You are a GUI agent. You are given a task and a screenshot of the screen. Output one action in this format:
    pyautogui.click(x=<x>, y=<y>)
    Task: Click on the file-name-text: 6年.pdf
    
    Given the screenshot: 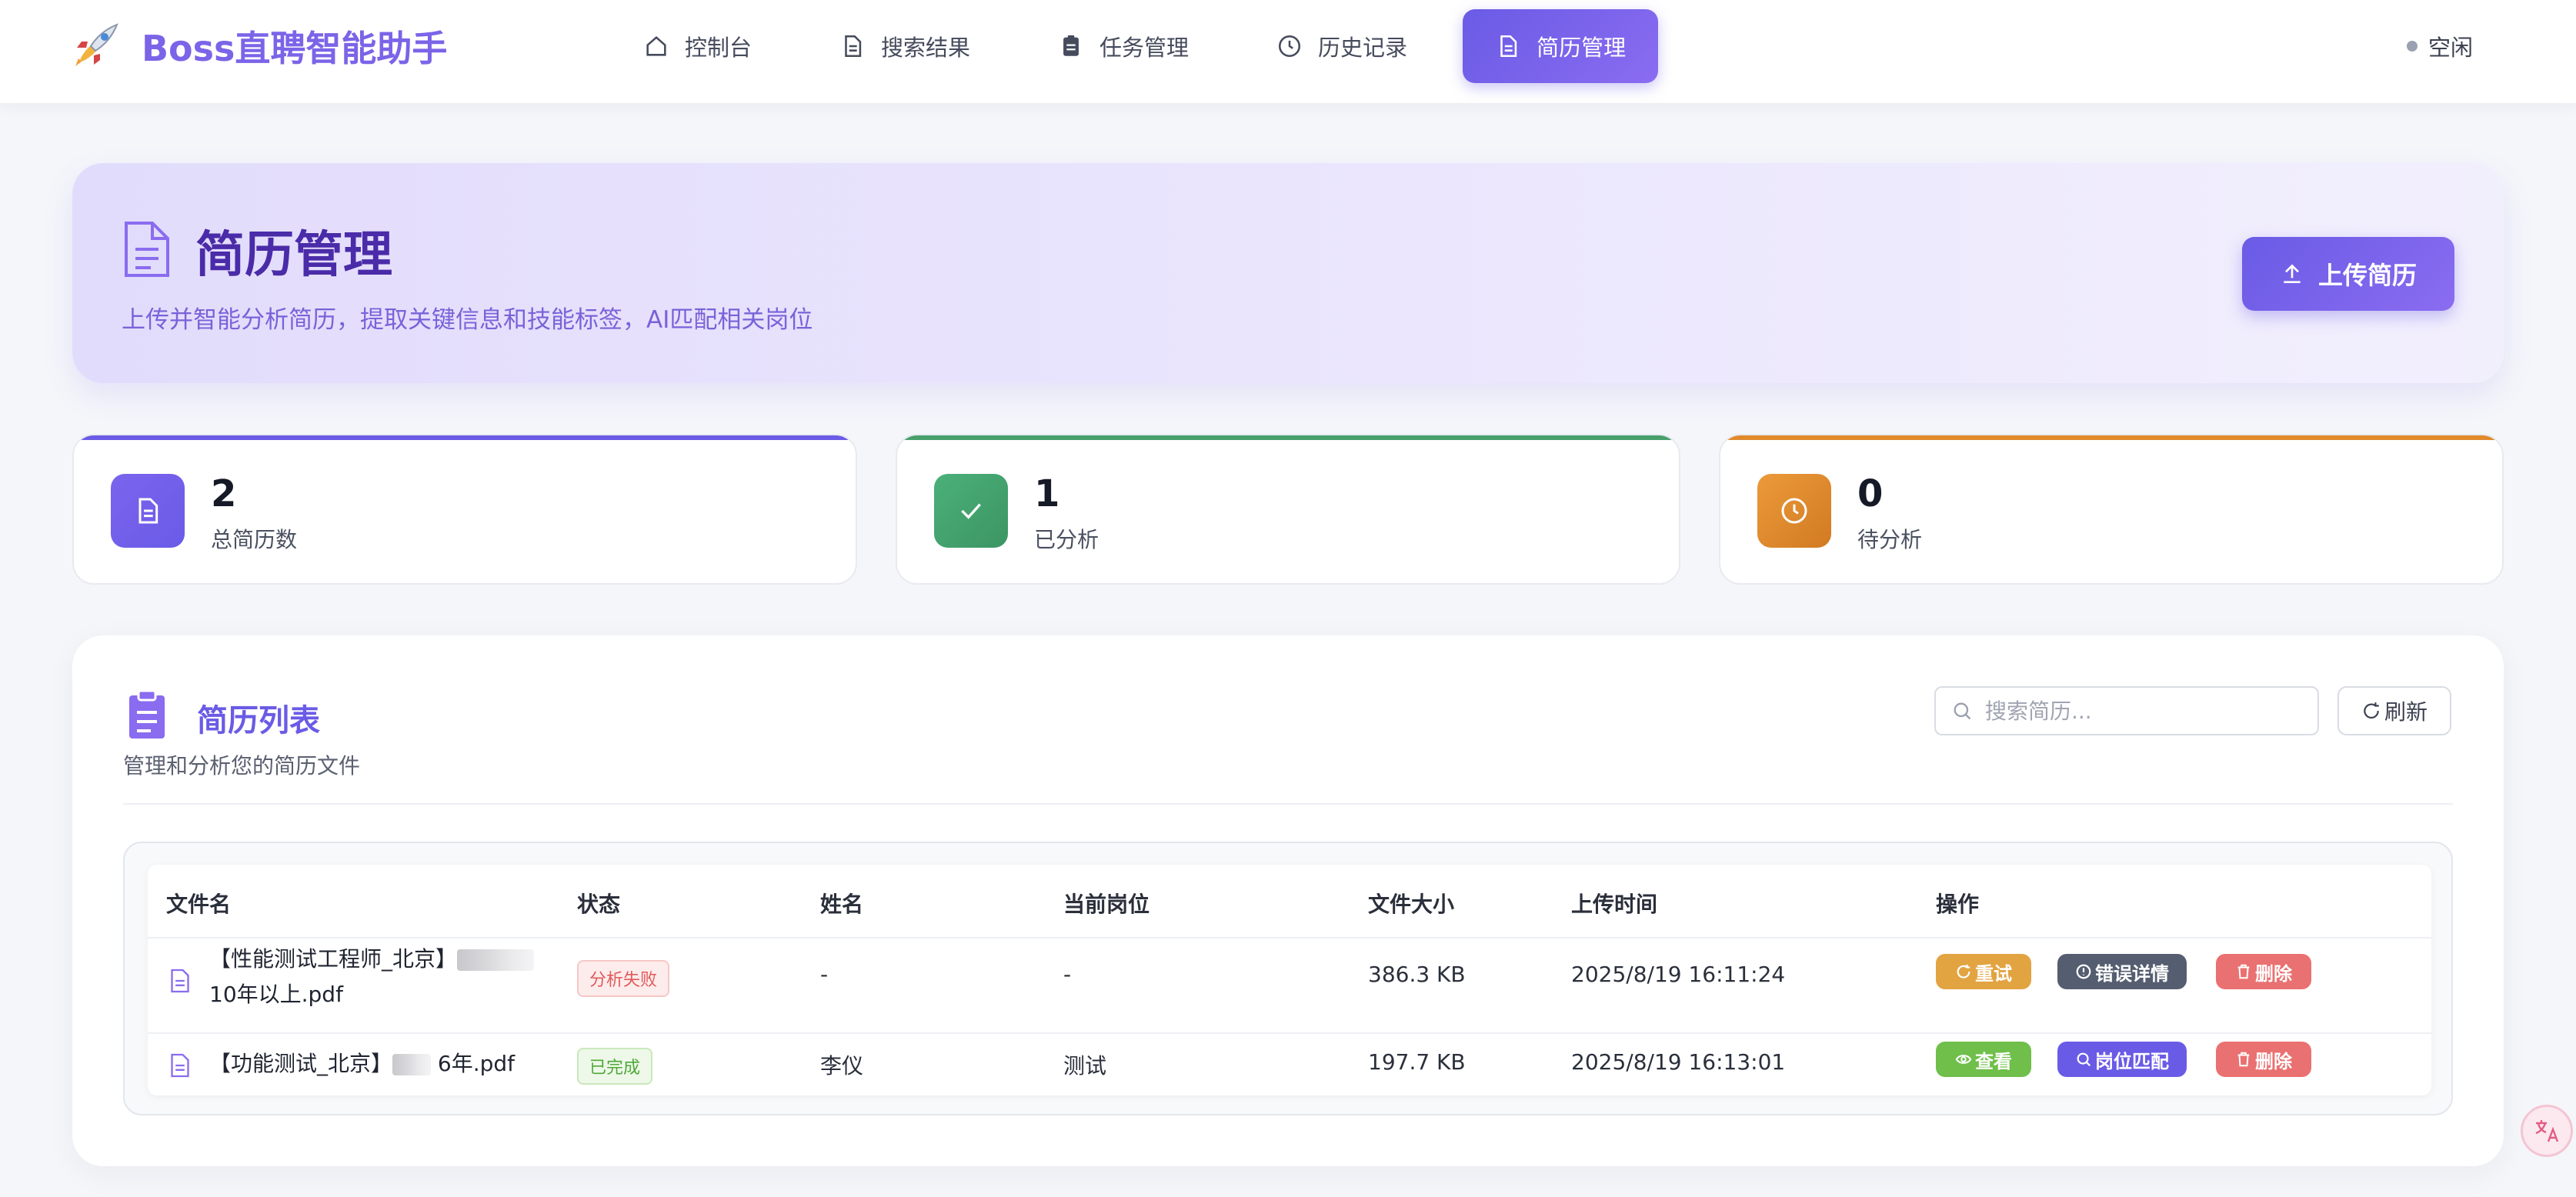 What is the action you would take?
    pyautogui.click(x=474, y=1063)
    